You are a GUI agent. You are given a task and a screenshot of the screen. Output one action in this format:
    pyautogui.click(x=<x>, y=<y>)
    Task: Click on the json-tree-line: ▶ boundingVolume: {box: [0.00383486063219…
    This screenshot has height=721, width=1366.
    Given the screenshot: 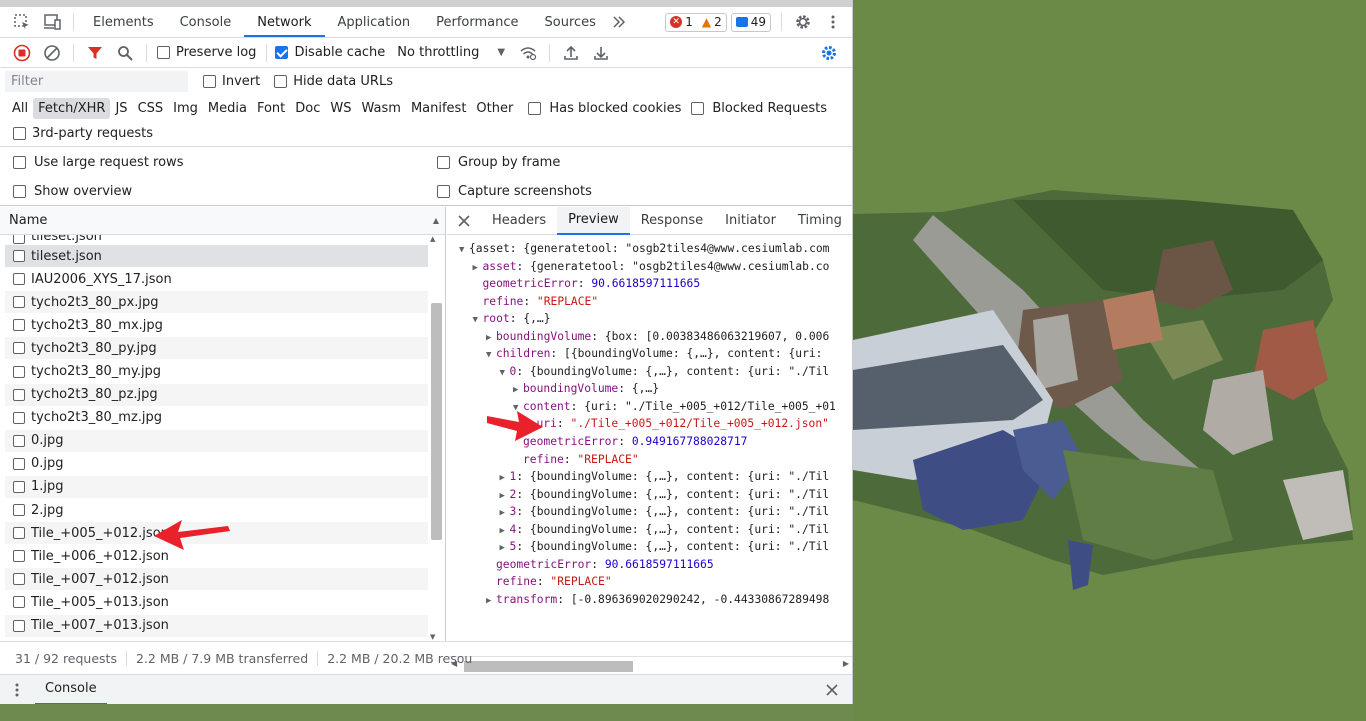 What is the action you would take?
    pyautogui.click(x=649, y=337)
    